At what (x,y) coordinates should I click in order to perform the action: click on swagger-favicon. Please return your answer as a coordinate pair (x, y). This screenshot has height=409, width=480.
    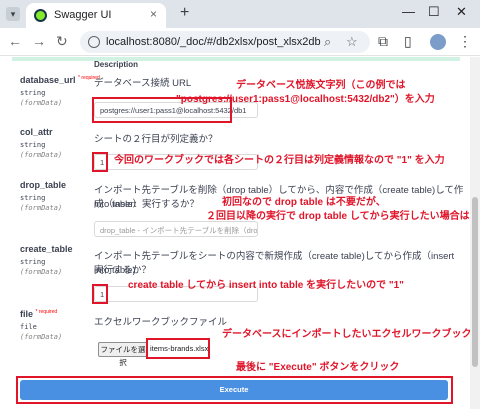
    Looking at the image, I should click on (40, 15).